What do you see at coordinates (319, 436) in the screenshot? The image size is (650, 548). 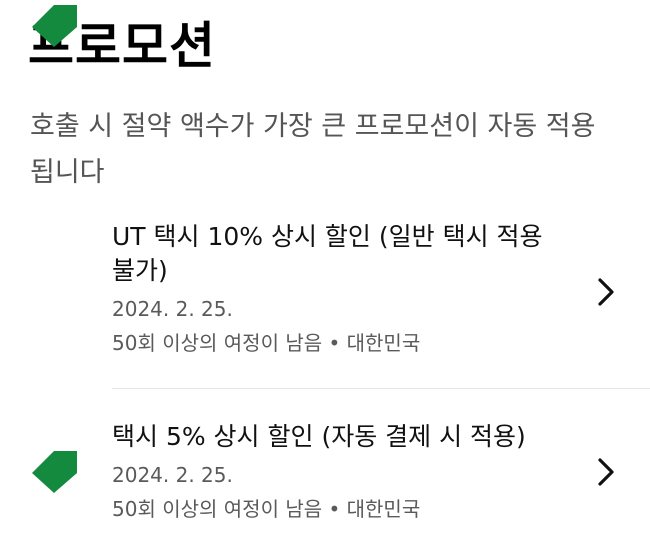 I see `promotion-title: 택시 5% 상시 할인 (자동 결제 시 적용)` at bounding box center [319, 436].